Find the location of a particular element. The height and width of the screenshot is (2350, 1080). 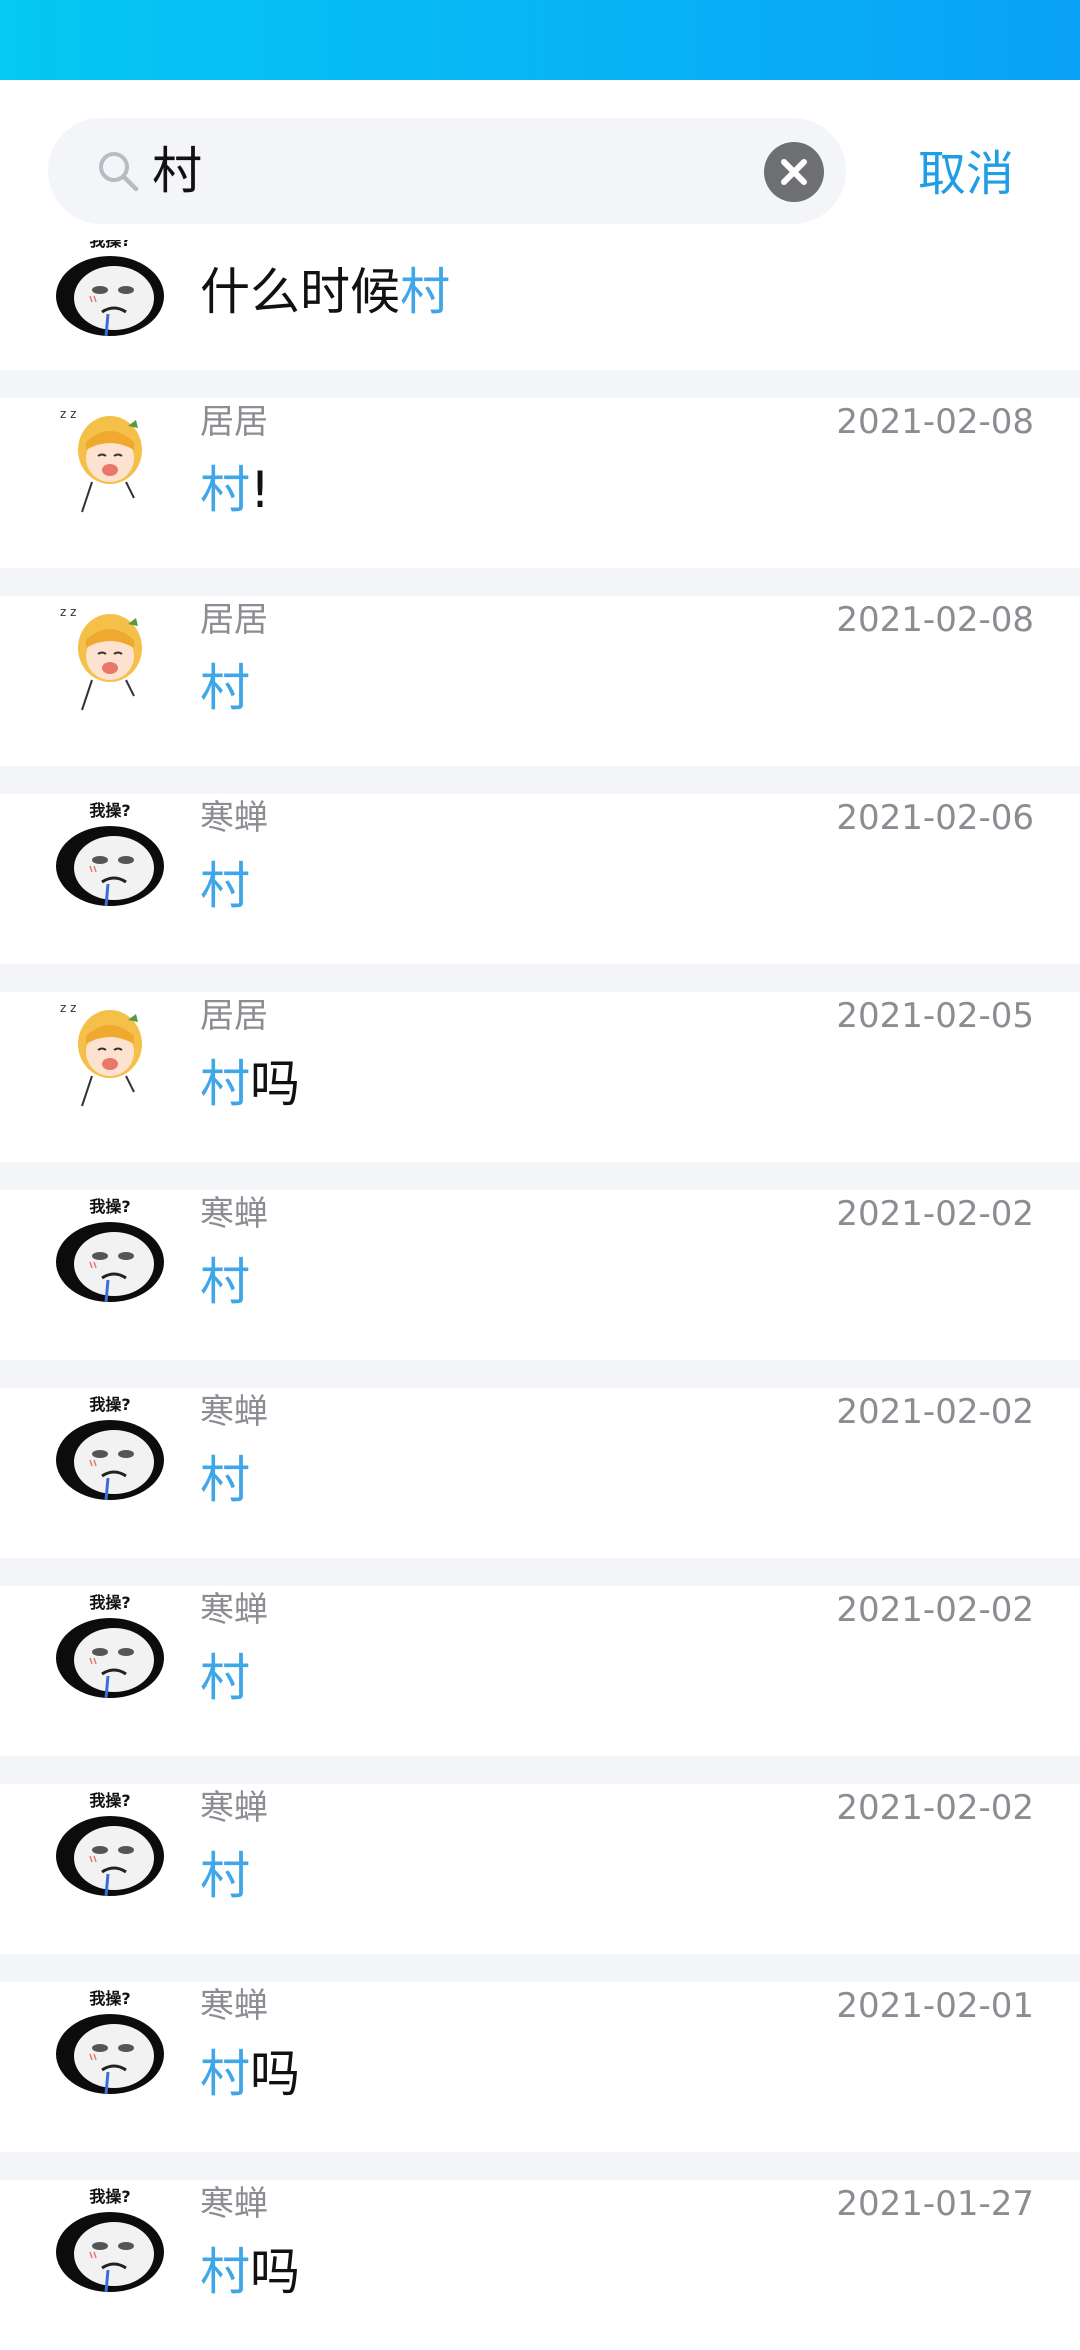

message-text: 什么时候村 is located at coordinates (325, 292).